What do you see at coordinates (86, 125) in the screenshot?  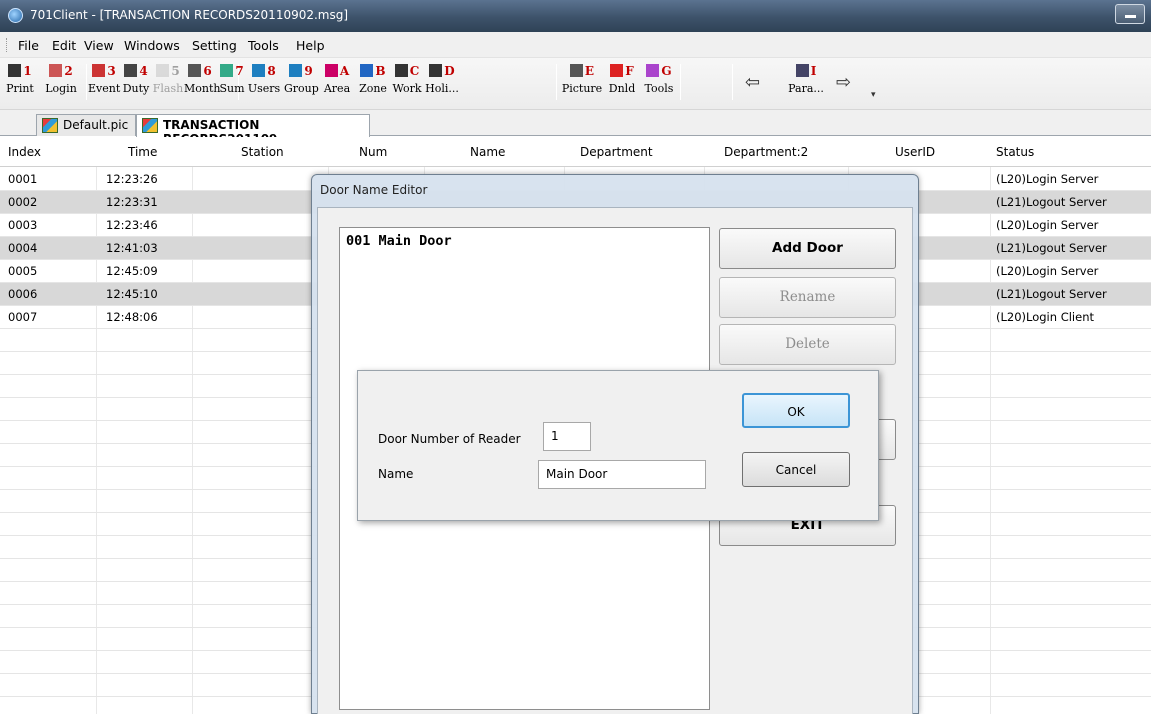 I see `tab-default-pic: Default.pic` at bounding box center [86, 125].